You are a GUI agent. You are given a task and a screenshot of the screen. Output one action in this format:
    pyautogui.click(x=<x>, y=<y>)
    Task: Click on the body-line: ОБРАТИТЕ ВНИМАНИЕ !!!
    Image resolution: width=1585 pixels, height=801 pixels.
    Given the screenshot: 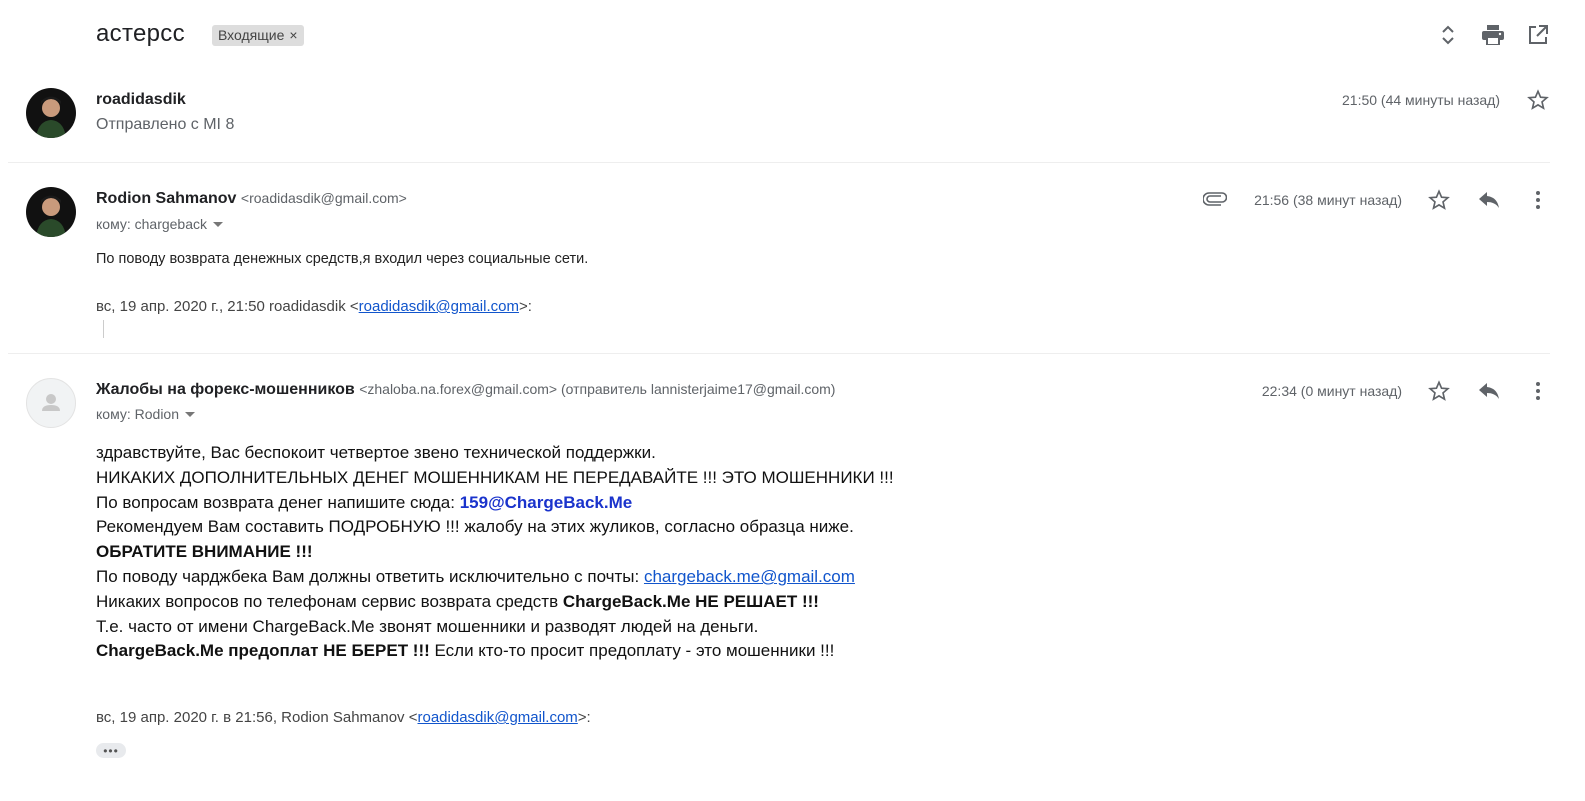 What is the action you would take?
    pyautogui.click(x=495, y=552)
    